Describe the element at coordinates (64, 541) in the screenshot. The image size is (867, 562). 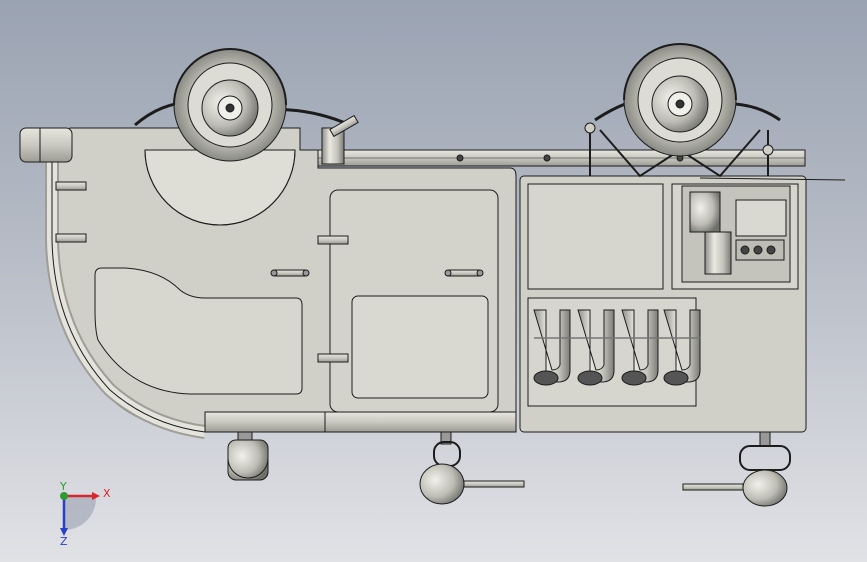
I see `z-axis-label: Z` at that location.